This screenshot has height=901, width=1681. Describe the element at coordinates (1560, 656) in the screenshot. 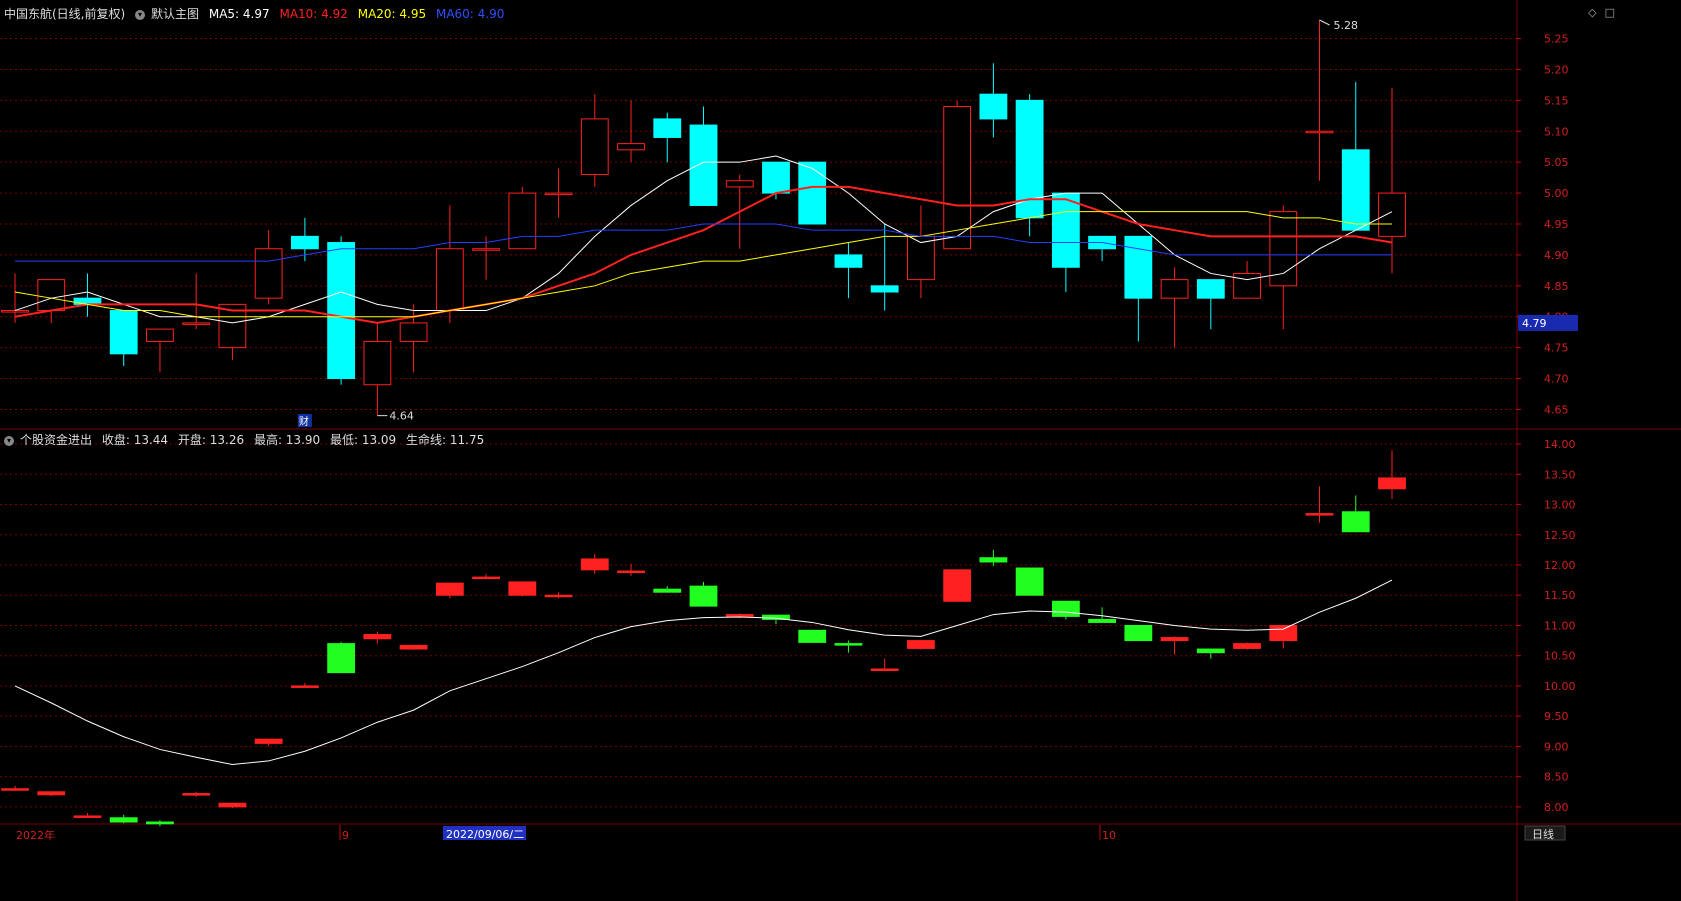

I see `y-tick-label: 10.50` at that location.